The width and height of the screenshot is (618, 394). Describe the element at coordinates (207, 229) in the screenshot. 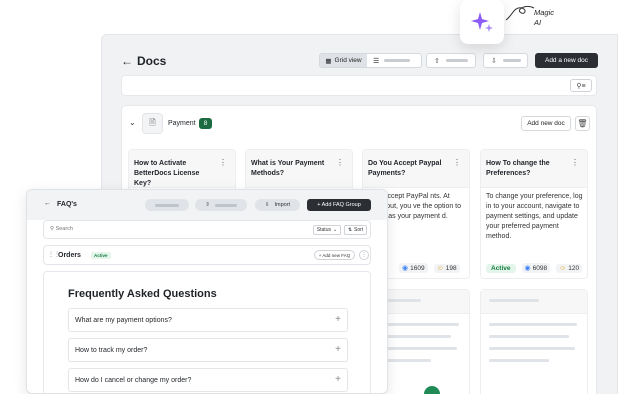

I see `faq-search-input: ⚲ Search Status ⌄ ⇅ Sort` at that location.